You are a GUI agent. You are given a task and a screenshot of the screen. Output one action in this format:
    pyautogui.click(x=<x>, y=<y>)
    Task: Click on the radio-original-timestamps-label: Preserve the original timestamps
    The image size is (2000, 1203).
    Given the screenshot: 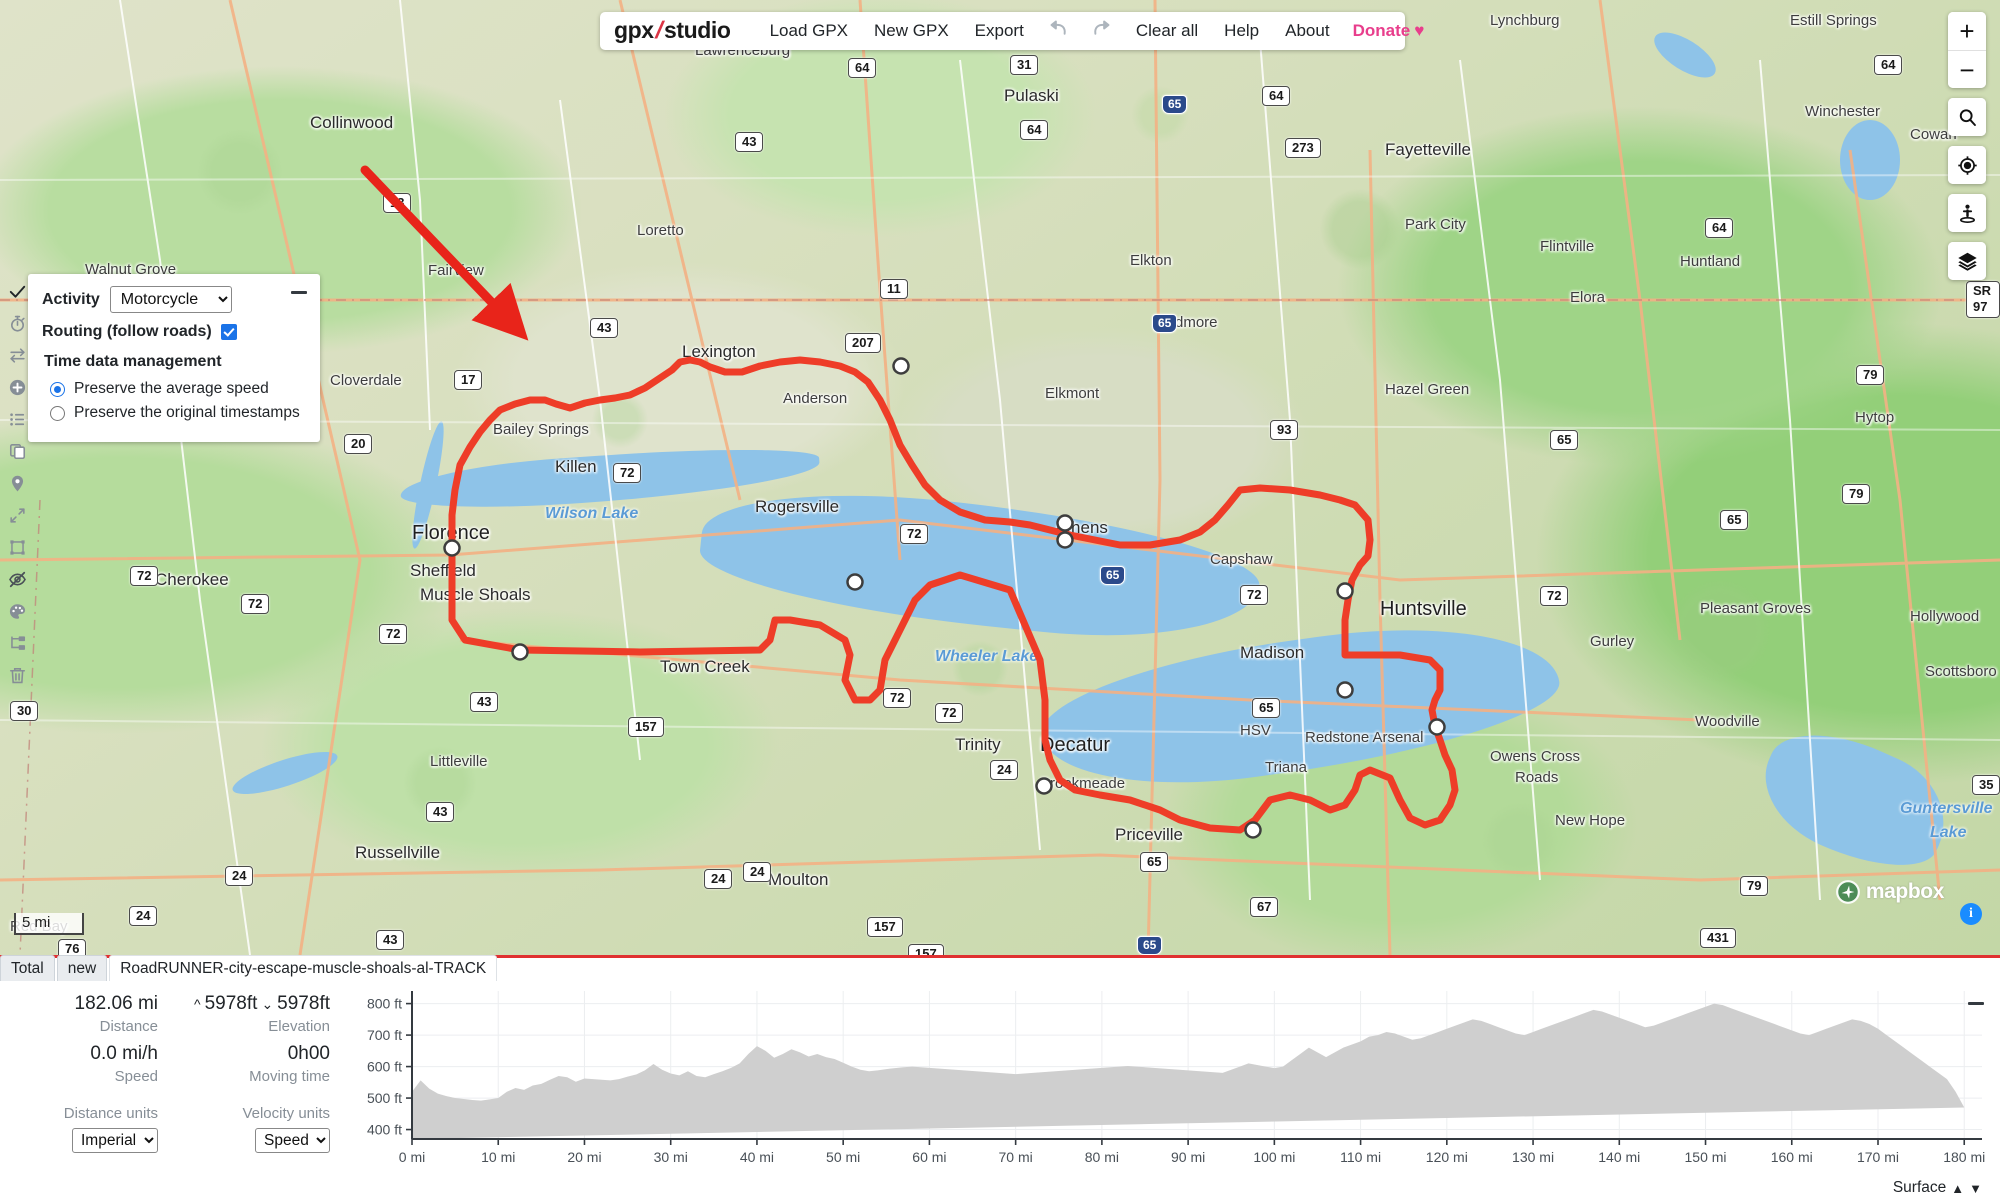 What is the action you would take?
    pyautogui.click(x=187, y=412)
    